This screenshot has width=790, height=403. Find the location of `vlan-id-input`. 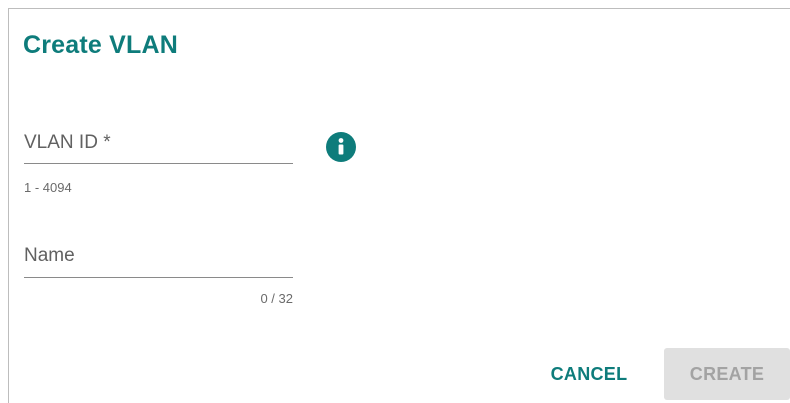

vlan-id-input is located at coordinates (158, 144).